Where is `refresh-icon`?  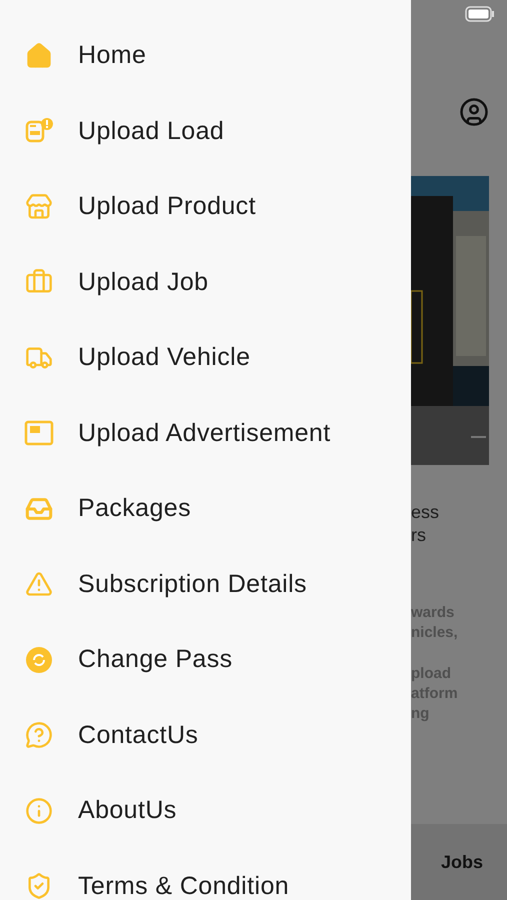 refresh-icon is located at coordinates (39, 660).